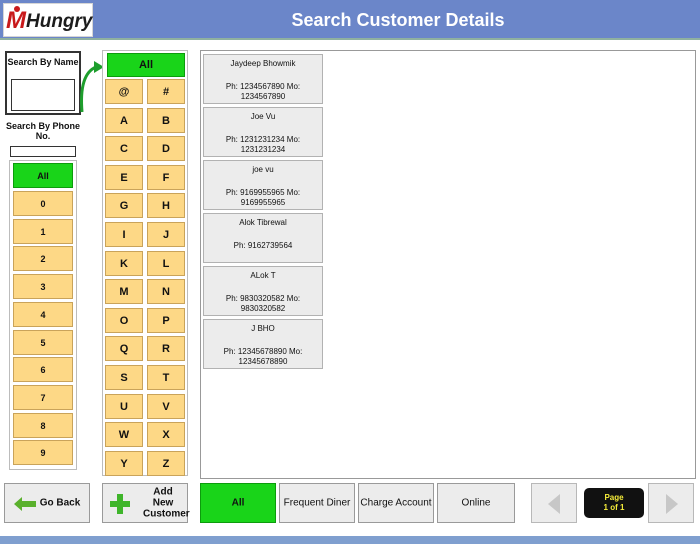 The image size is (700, 544). What do you see at coordinates (166, 320) in the screenshot?
I see `letter-p-button: P` at bounding box center [166, 320].